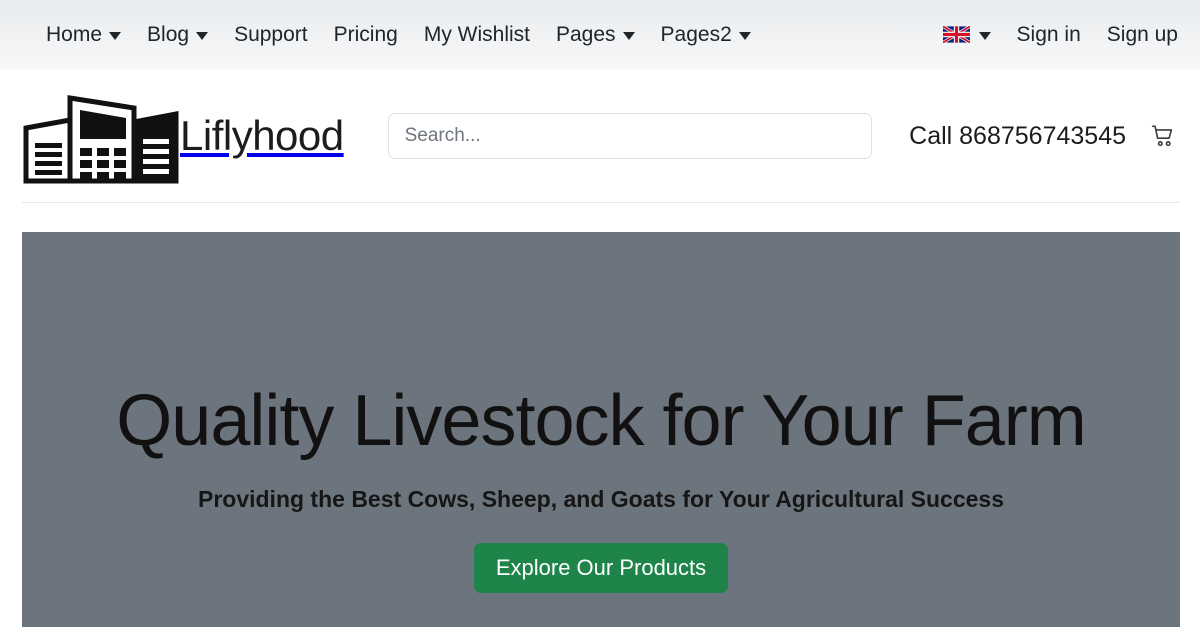 This screenshot has width=1200, height=627. I want to click on nav-item-pricing: Pricing, so click(366, 34).